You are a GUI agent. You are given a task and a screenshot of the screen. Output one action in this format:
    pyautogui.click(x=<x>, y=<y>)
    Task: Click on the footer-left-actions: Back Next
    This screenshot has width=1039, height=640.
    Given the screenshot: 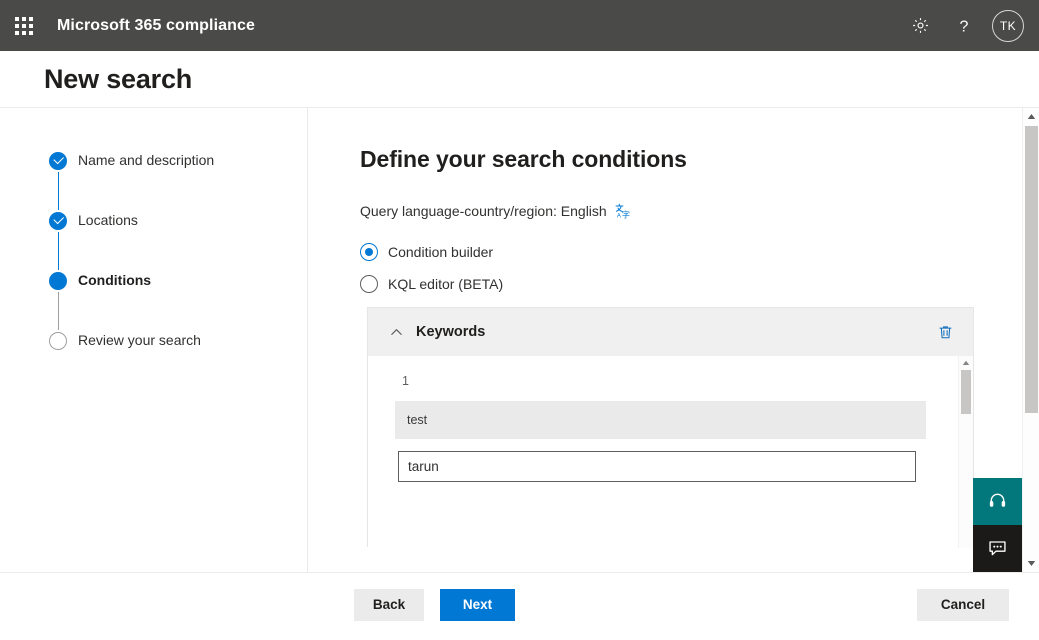 What is the action you would take?
    pyautogui.click(x=434, y=604)
    